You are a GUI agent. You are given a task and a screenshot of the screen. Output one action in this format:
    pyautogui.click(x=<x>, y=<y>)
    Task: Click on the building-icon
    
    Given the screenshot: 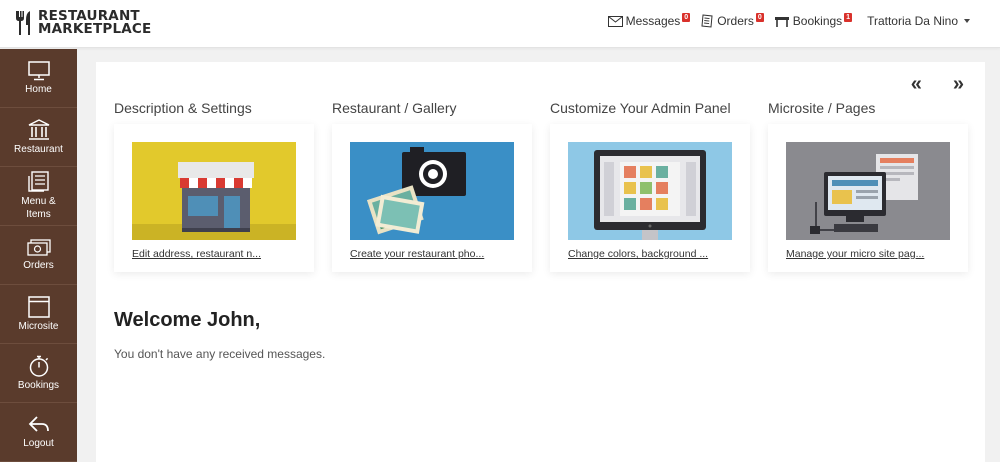 What is the action you would take?
    pyautogui.click(x=38, y=129)
    